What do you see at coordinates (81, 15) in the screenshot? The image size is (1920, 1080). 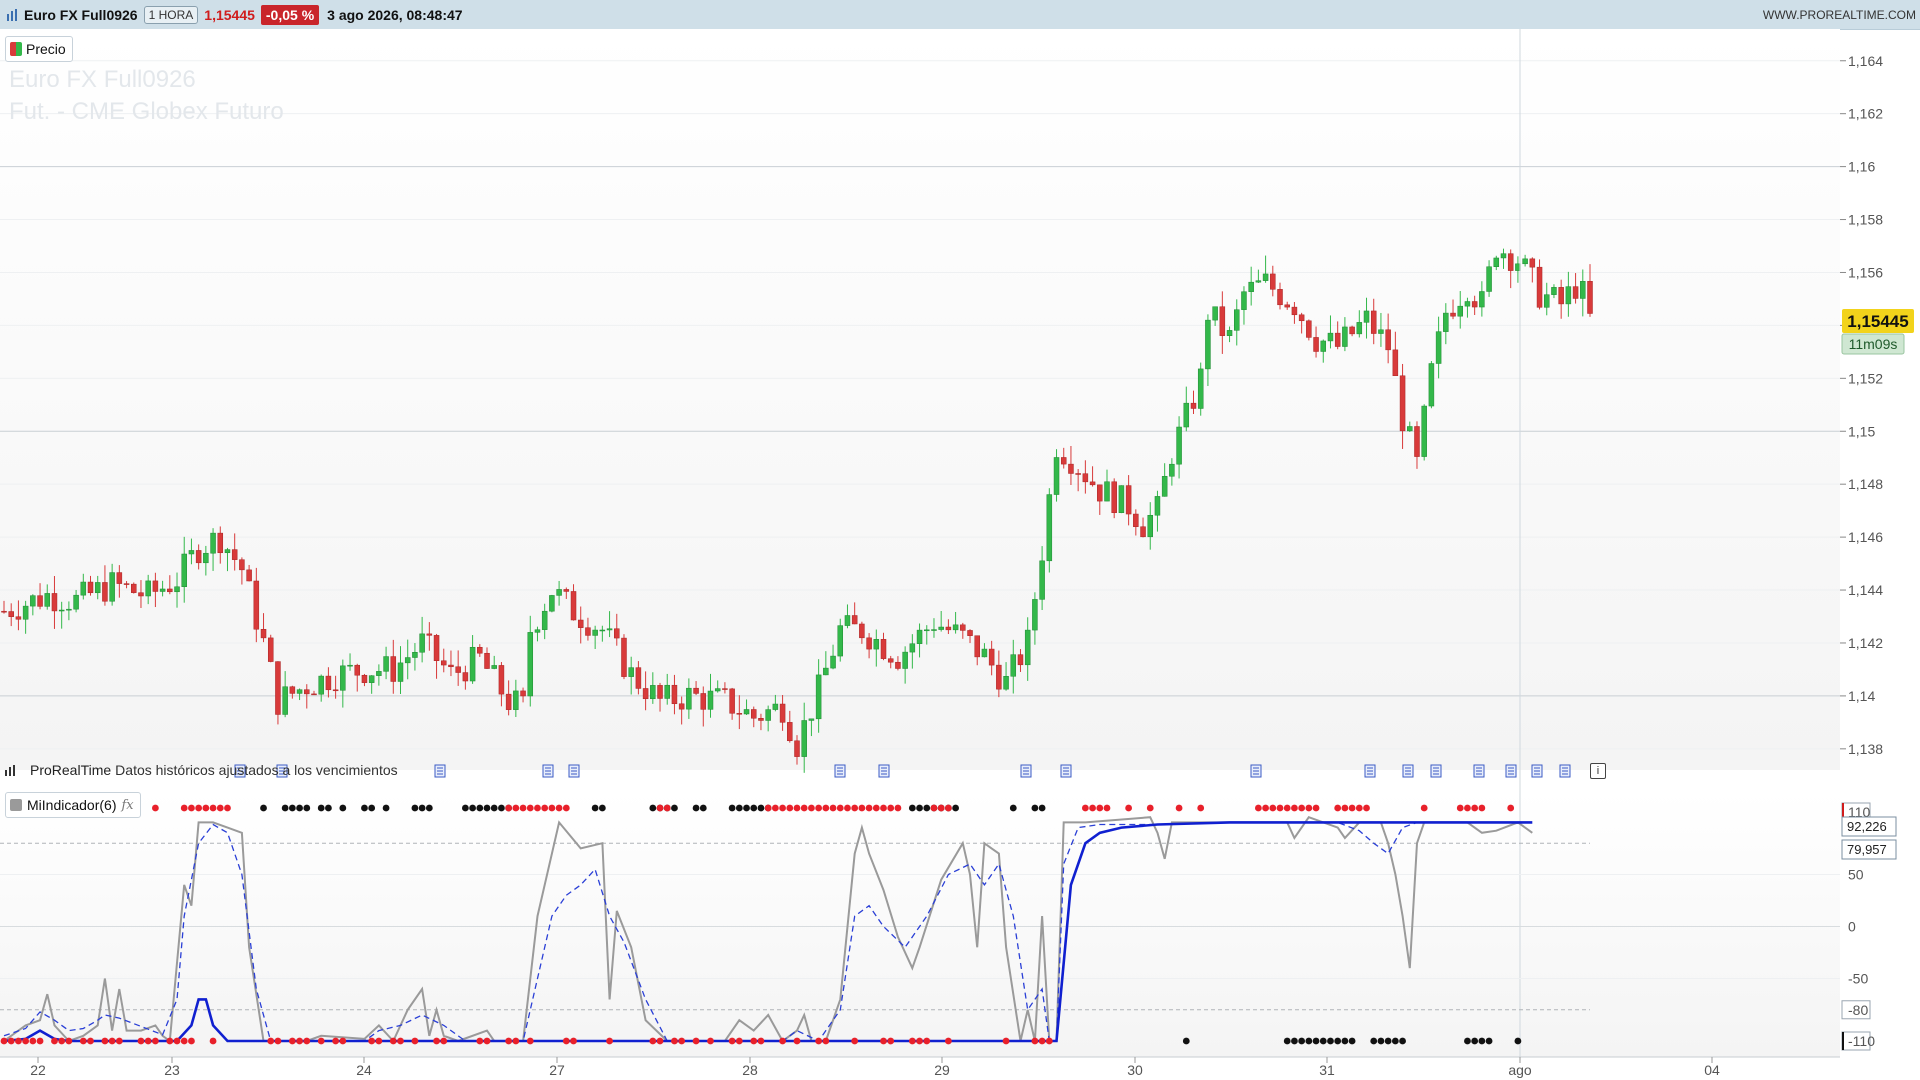 I see `instrument-name: Euro FX Full0926` at bounding box center [81, 15].